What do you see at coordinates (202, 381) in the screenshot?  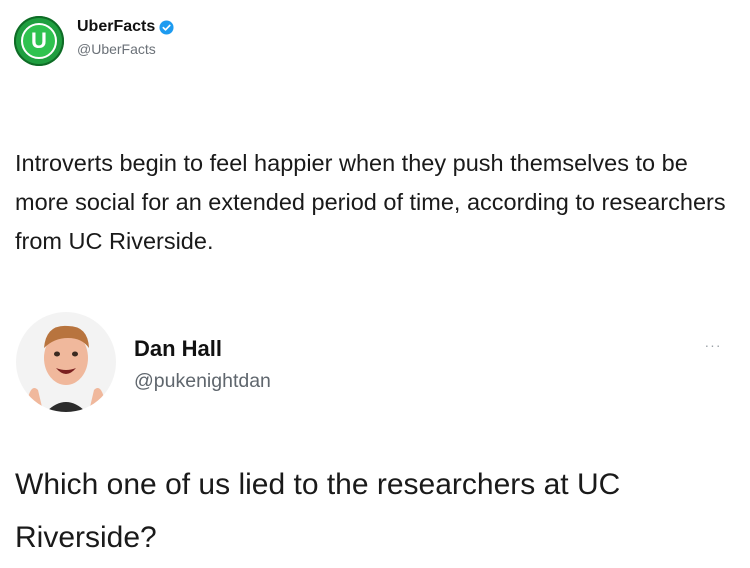 I see `dan-hall-handle: @pukenightdan` at bounding box center [202, 381].